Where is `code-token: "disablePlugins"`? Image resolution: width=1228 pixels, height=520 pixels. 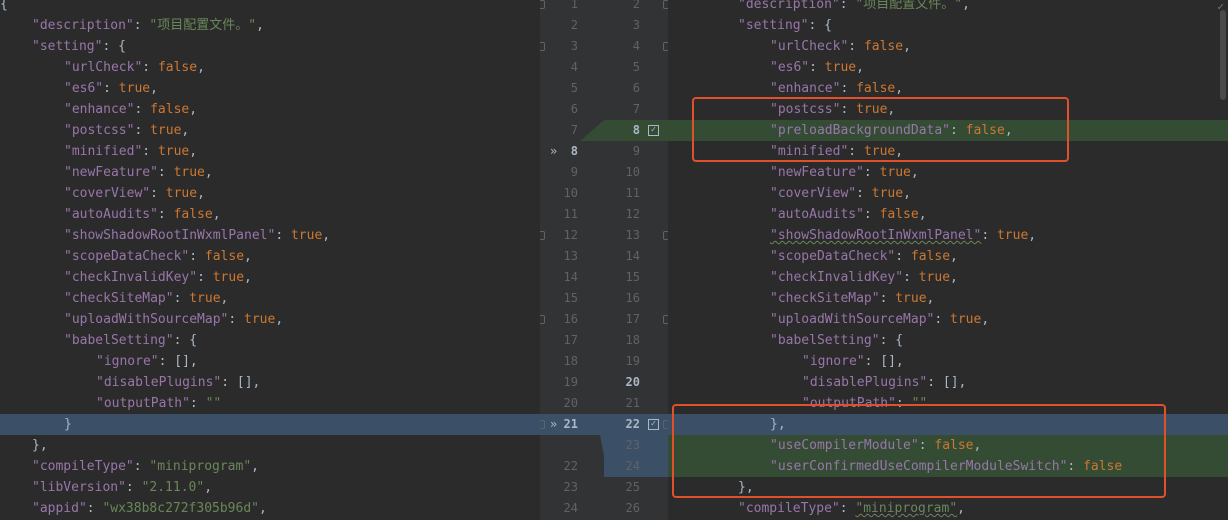
code-token: "disablePlugins" is located at coordinates (159, 382).